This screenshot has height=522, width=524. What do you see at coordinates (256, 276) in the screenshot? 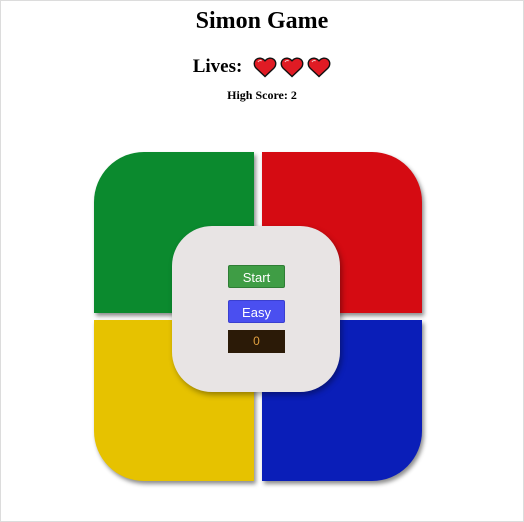
I see `start-button: Start` at bounding box center [256, 276].